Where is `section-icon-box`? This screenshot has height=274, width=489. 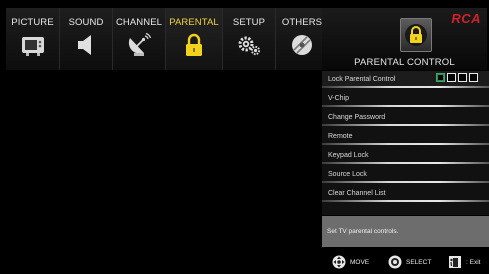 section-icon-box is located at coordinates (416, 35).